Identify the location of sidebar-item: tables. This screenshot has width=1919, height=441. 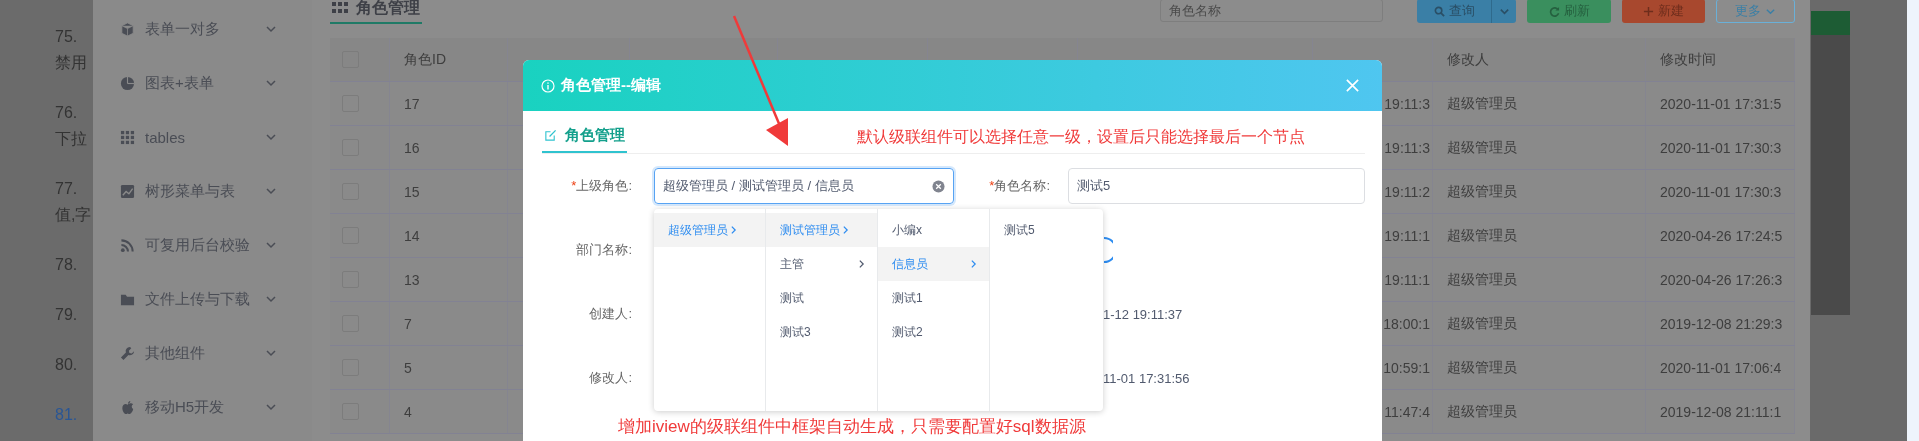
(202, 137).